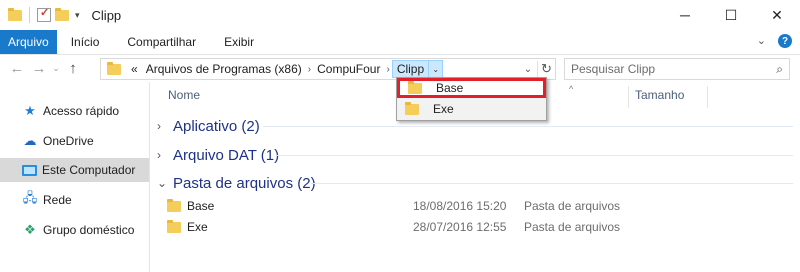  I want to click on menu-item-label: Exe, so click(443, 109).